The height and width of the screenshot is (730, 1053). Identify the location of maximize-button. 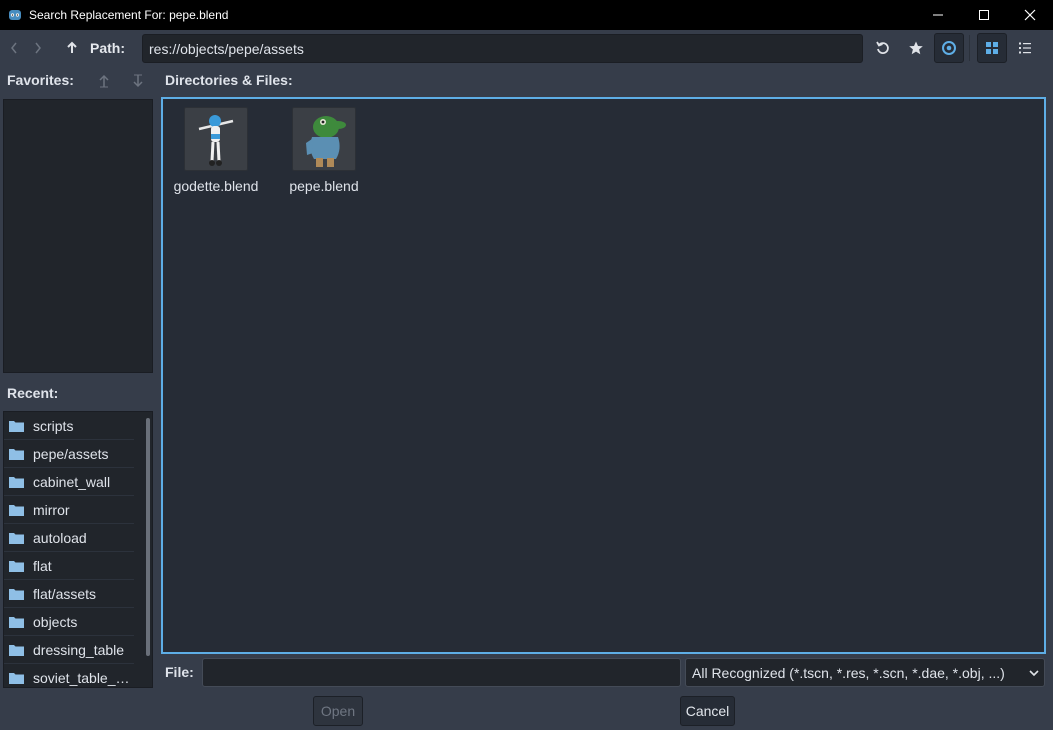
(984, 15).